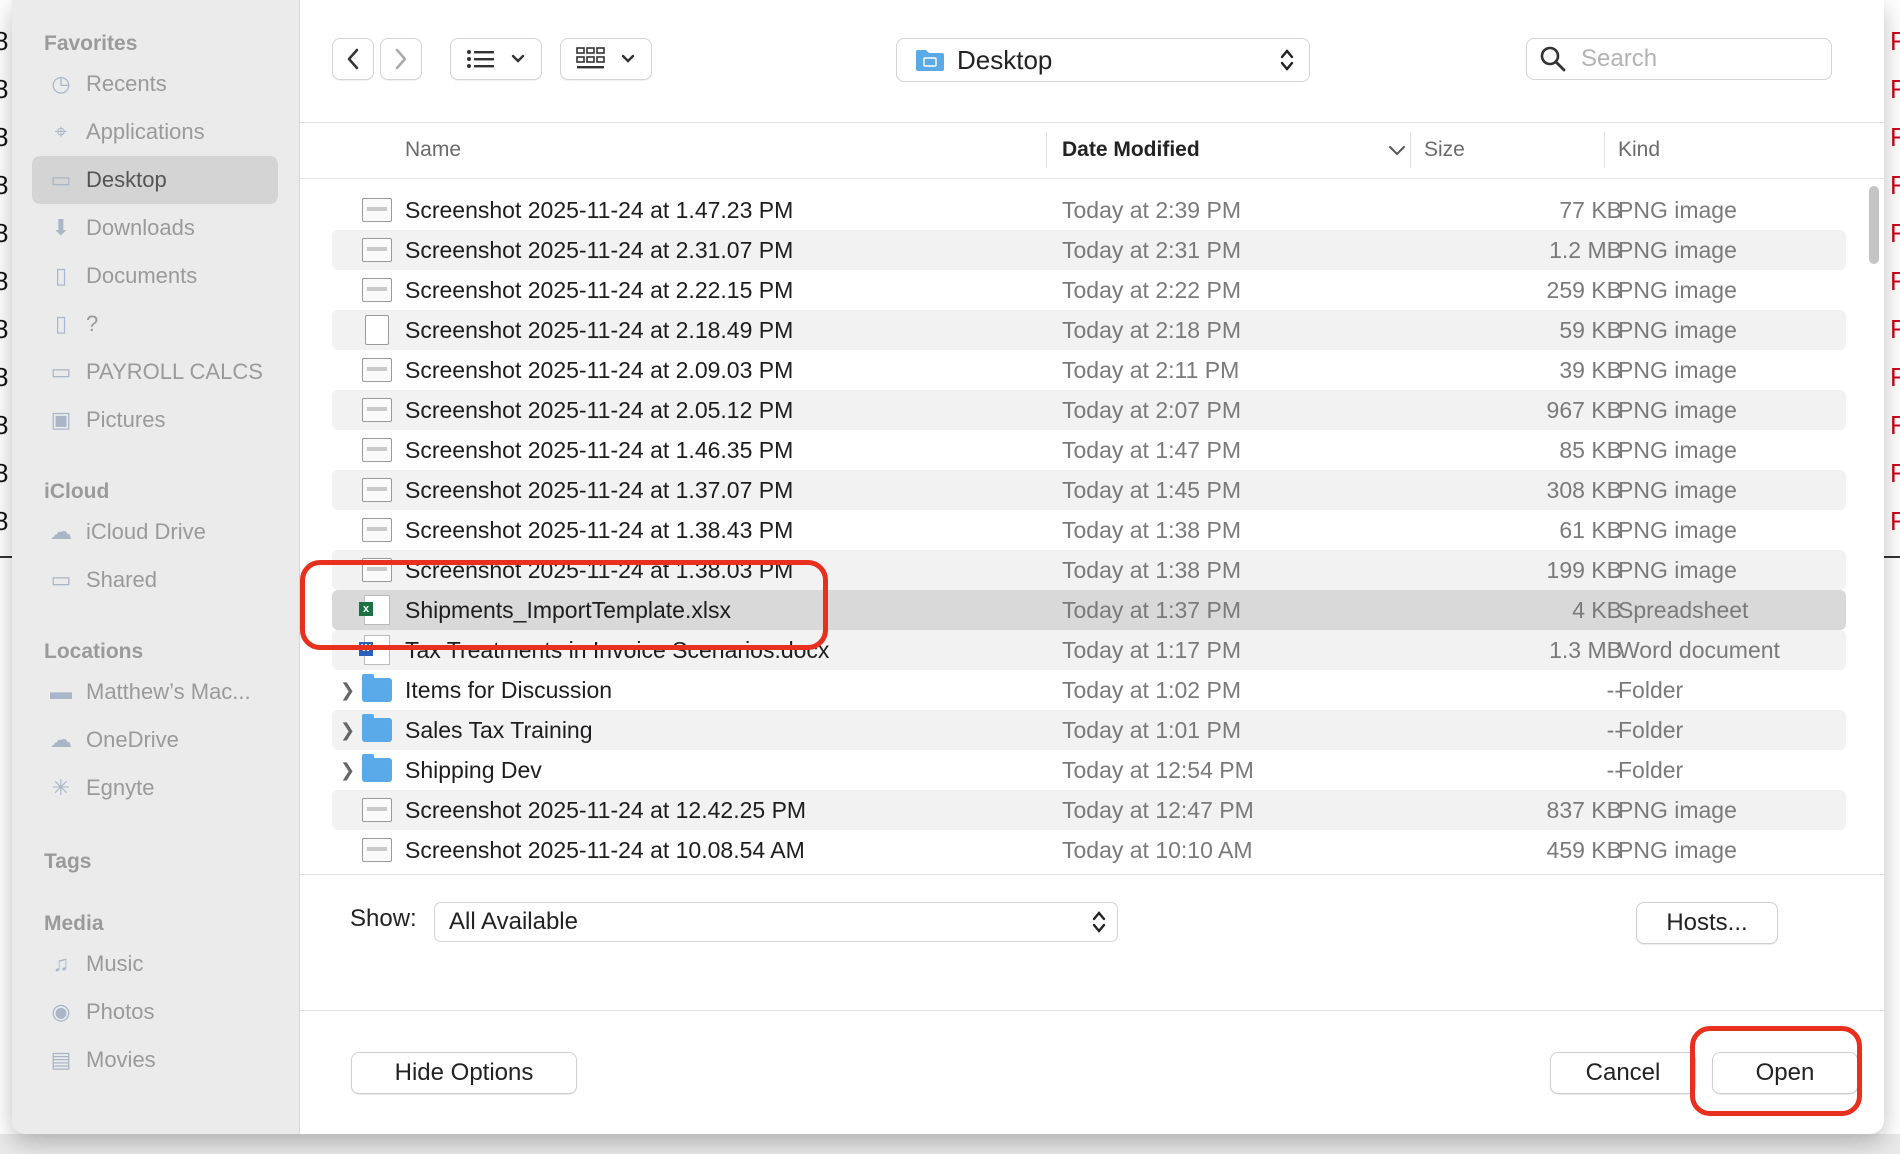 The height and width of the screenshot is (1154, 1900). What do you see at coordinates (155, 228) in the screenshot?
I see `sidebar-item-downloads: ⬇ Downloads` at bounding box center [155, 228].